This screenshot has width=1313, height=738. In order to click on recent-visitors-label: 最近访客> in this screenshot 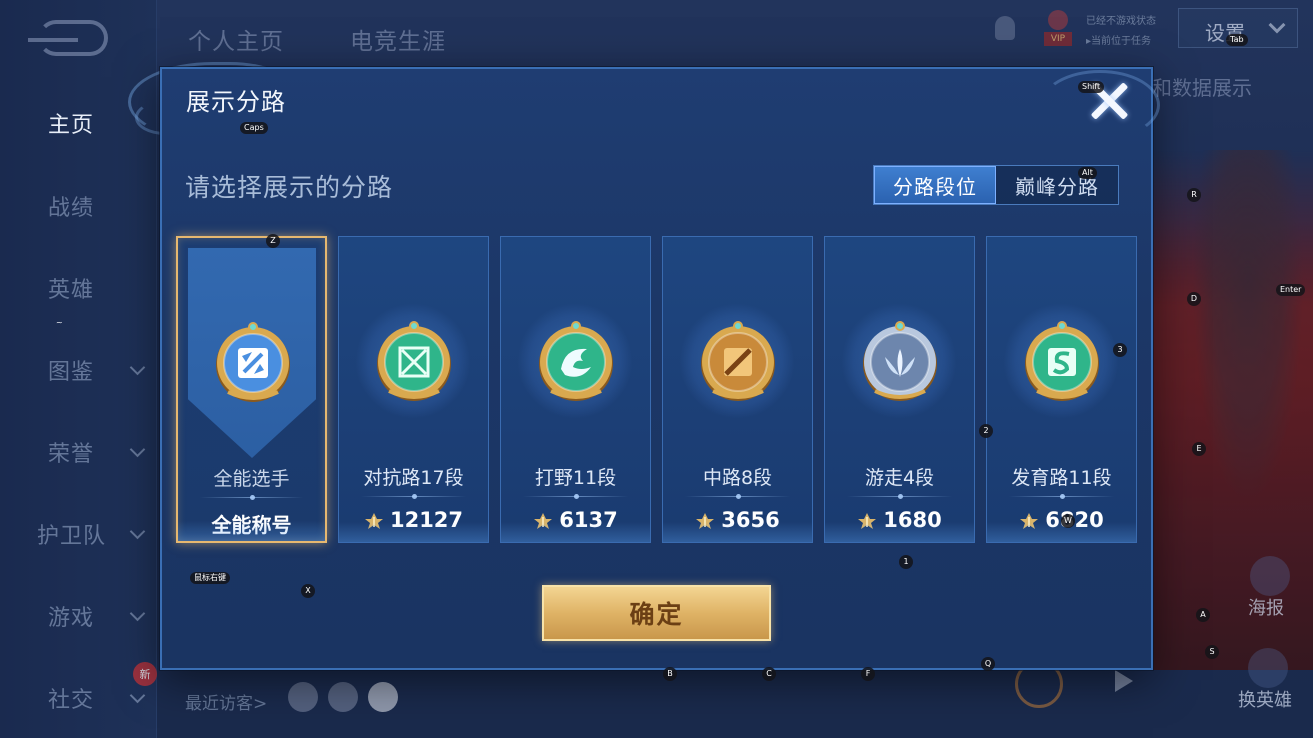, I will do `click(226, 701)`.